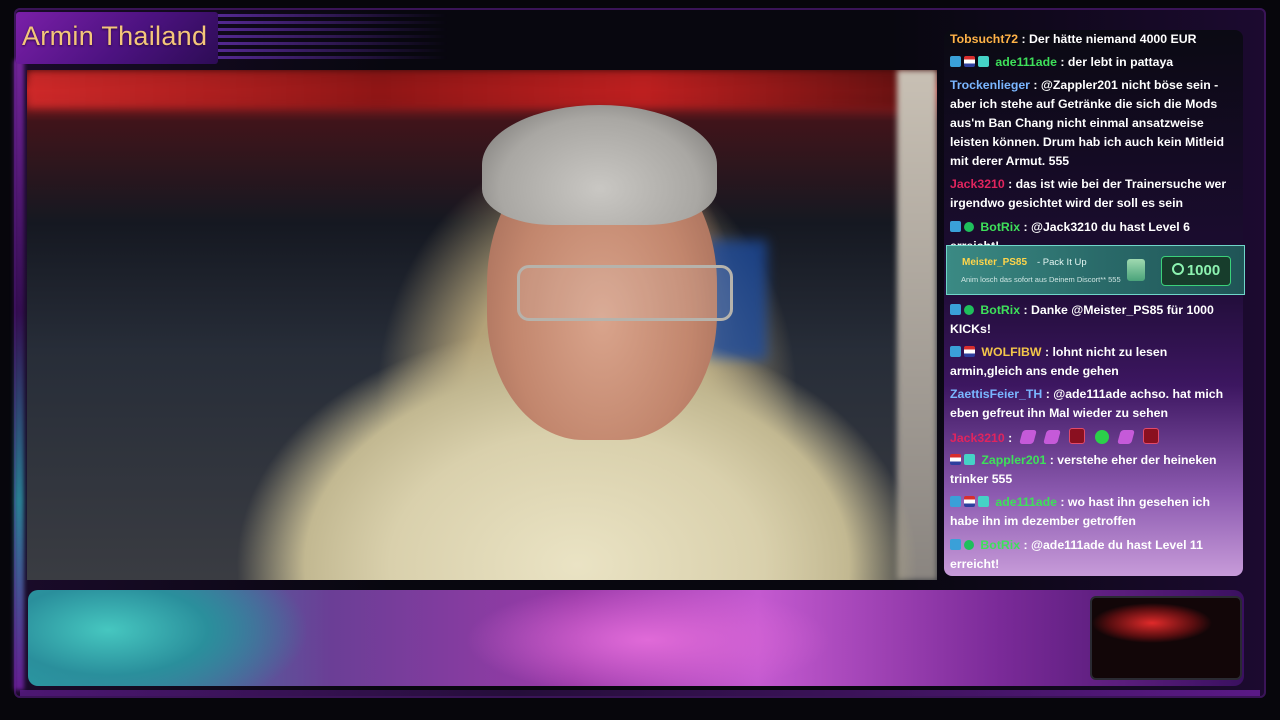 This screenshot has width=1280, height=720. I want to click on chat-message: ade111ade : der lebt in pattaya, so click(1094, 62).